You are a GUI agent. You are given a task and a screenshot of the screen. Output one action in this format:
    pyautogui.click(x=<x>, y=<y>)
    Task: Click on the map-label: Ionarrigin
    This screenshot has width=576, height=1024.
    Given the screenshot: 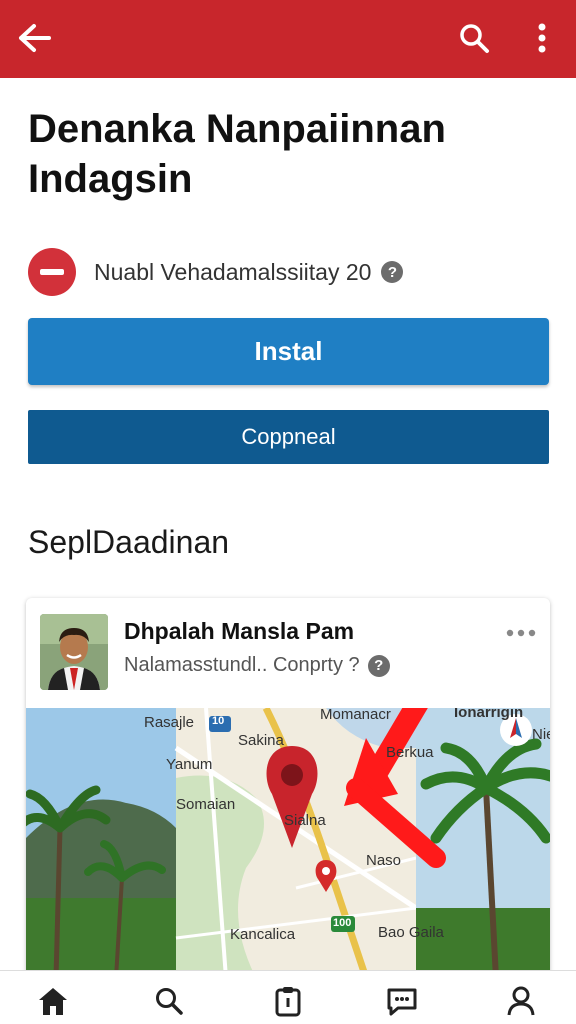 What is the action you would take?
    pyautogui.click(x=489, y=714)
    